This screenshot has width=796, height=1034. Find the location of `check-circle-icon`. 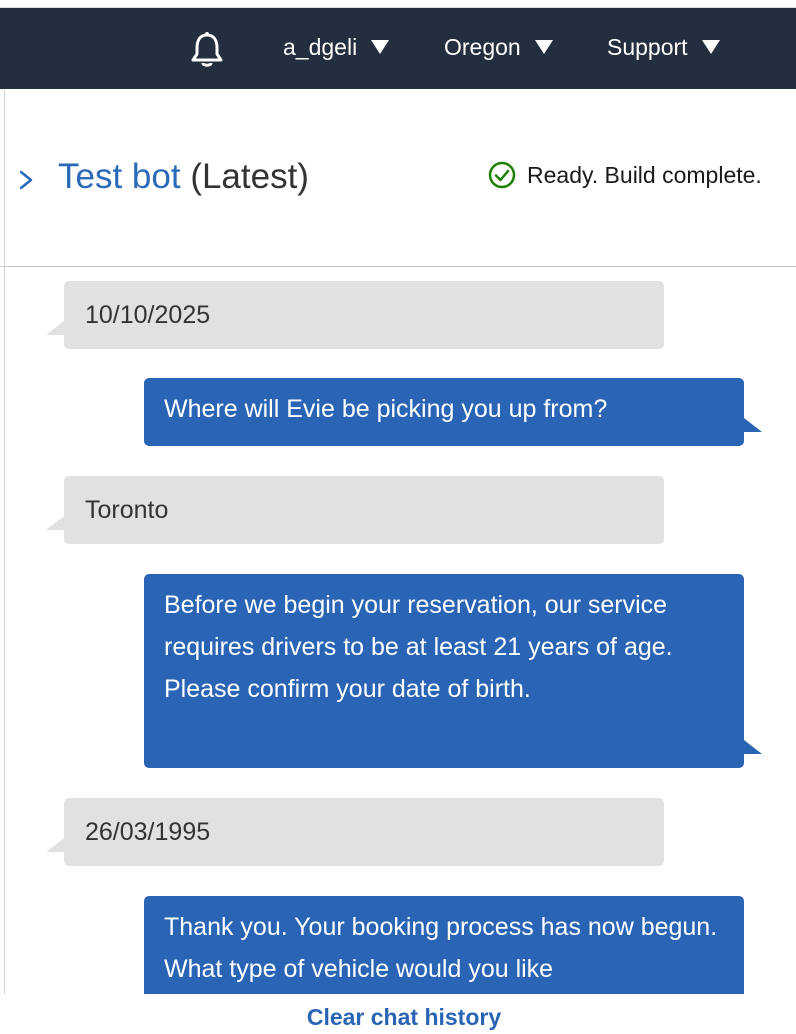

check-circle-icon is located at coordinates (502, 175).